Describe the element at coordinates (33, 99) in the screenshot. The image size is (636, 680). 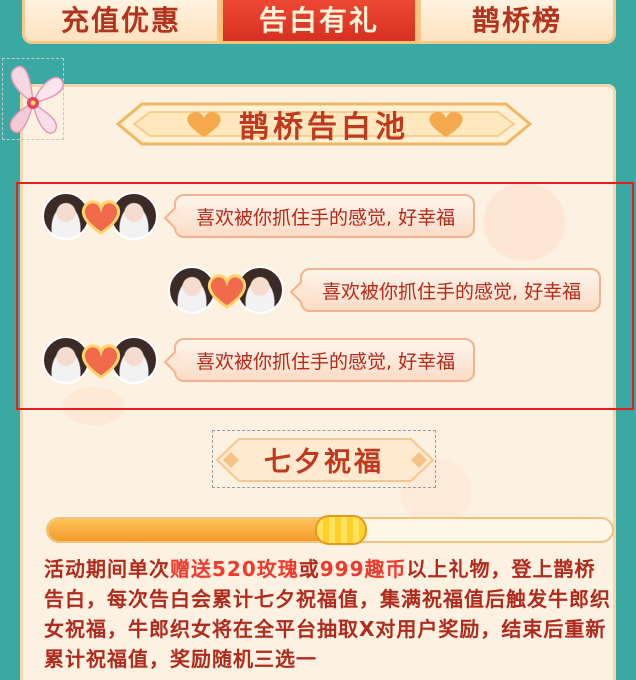
I see `flower-icon` at that location.